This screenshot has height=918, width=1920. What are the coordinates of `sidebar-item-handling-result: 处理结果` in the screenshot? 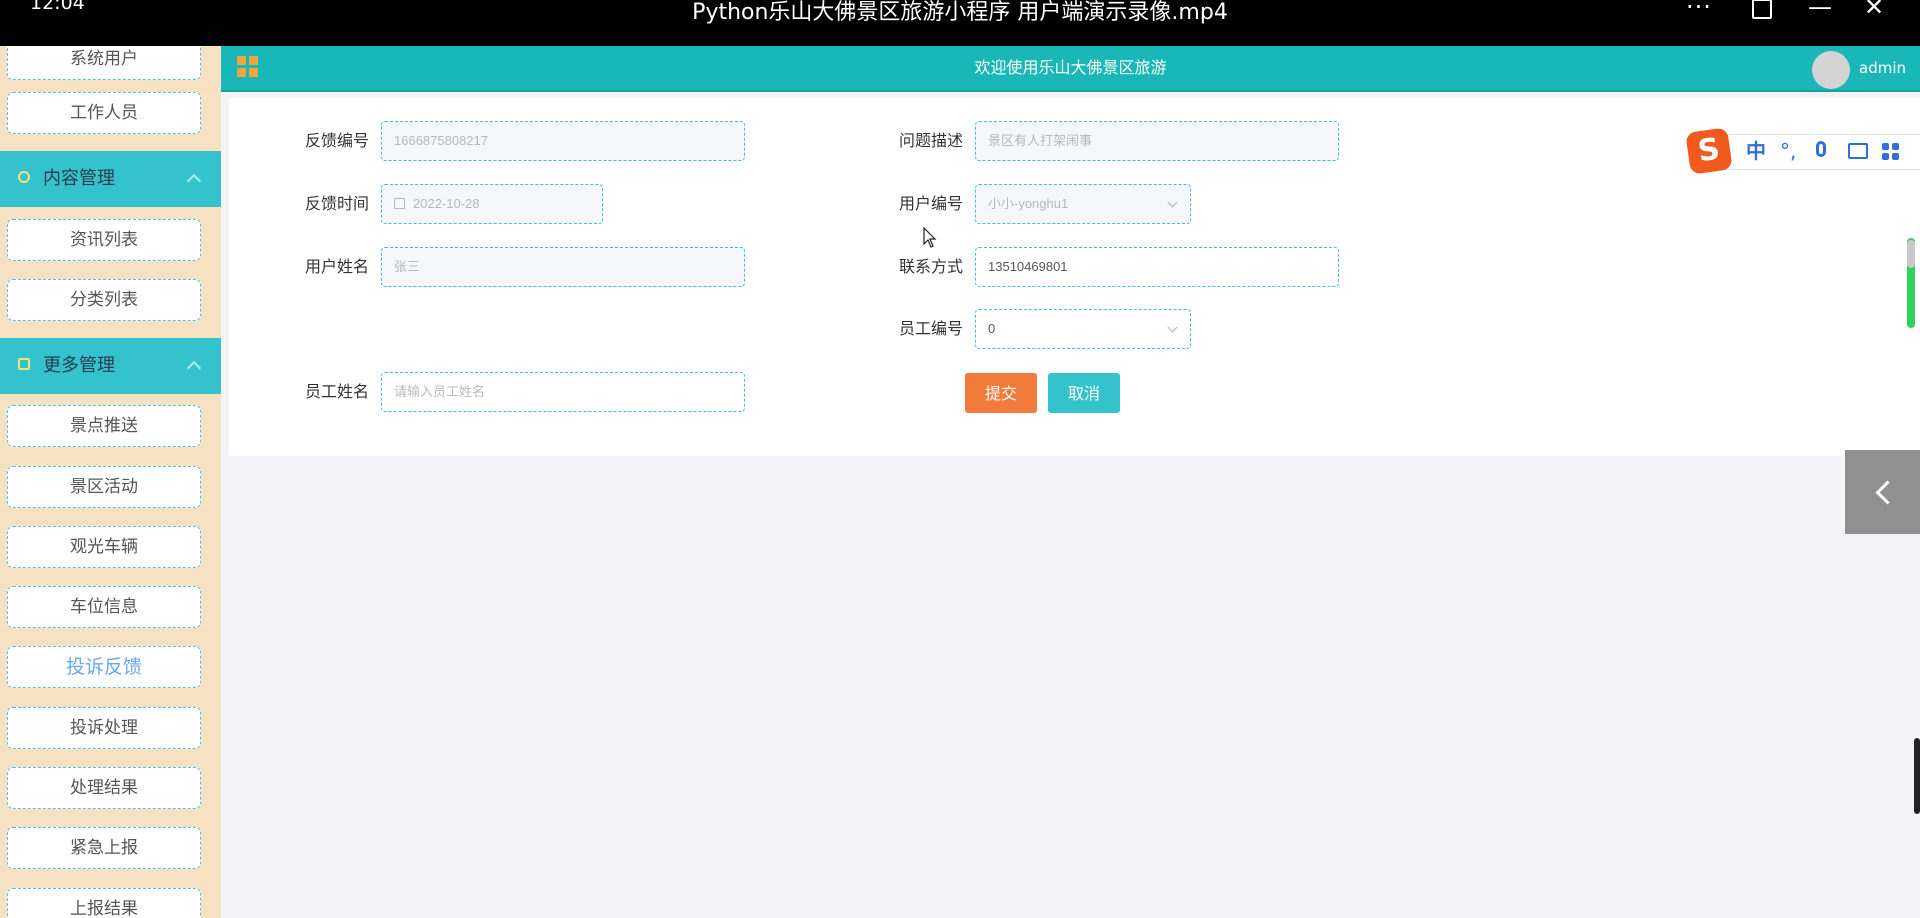 It's located at (104, 788).